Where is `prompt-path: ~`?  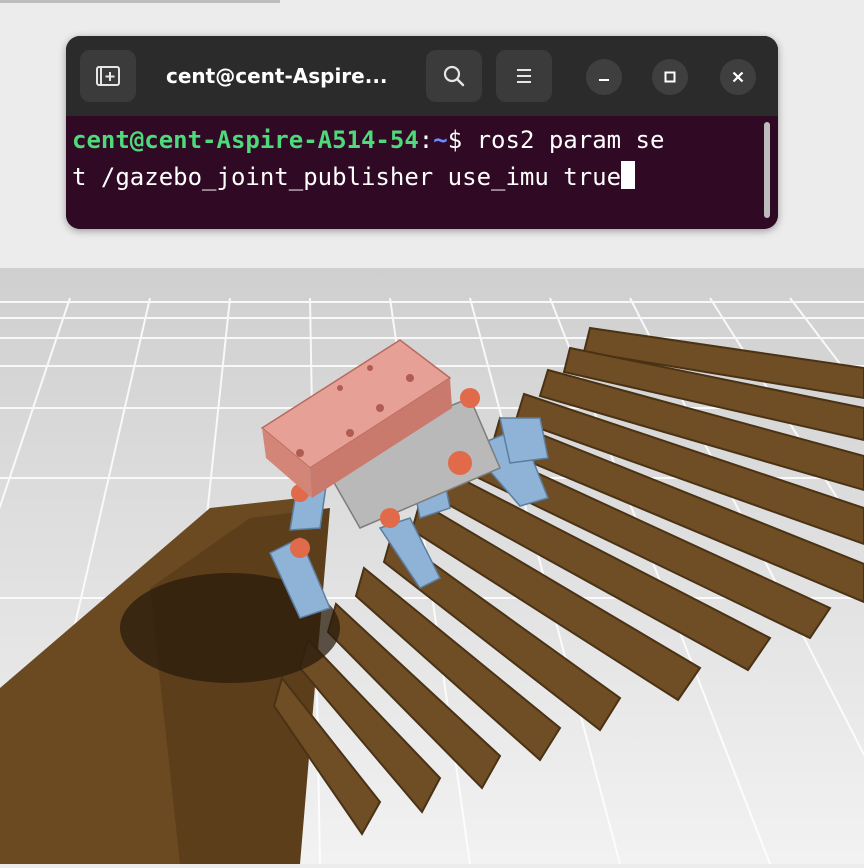 prompt-path: ~ is located at coordinates (440, 140).